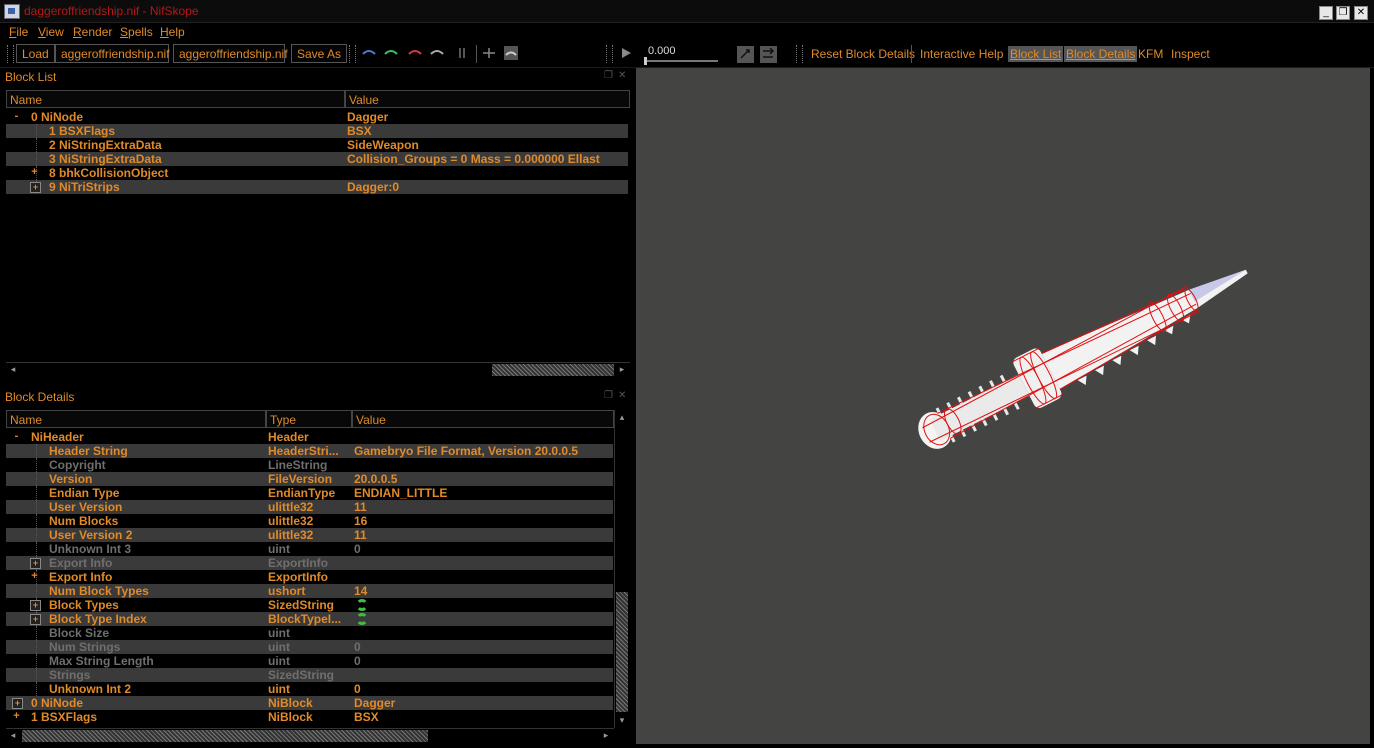 The width and height of the screenshot is (1374, 748). Describe the element at coordinates (317, 187) in the screenshot. I see `table-row: +9 NiTriStrips Dagger:0` at that location.